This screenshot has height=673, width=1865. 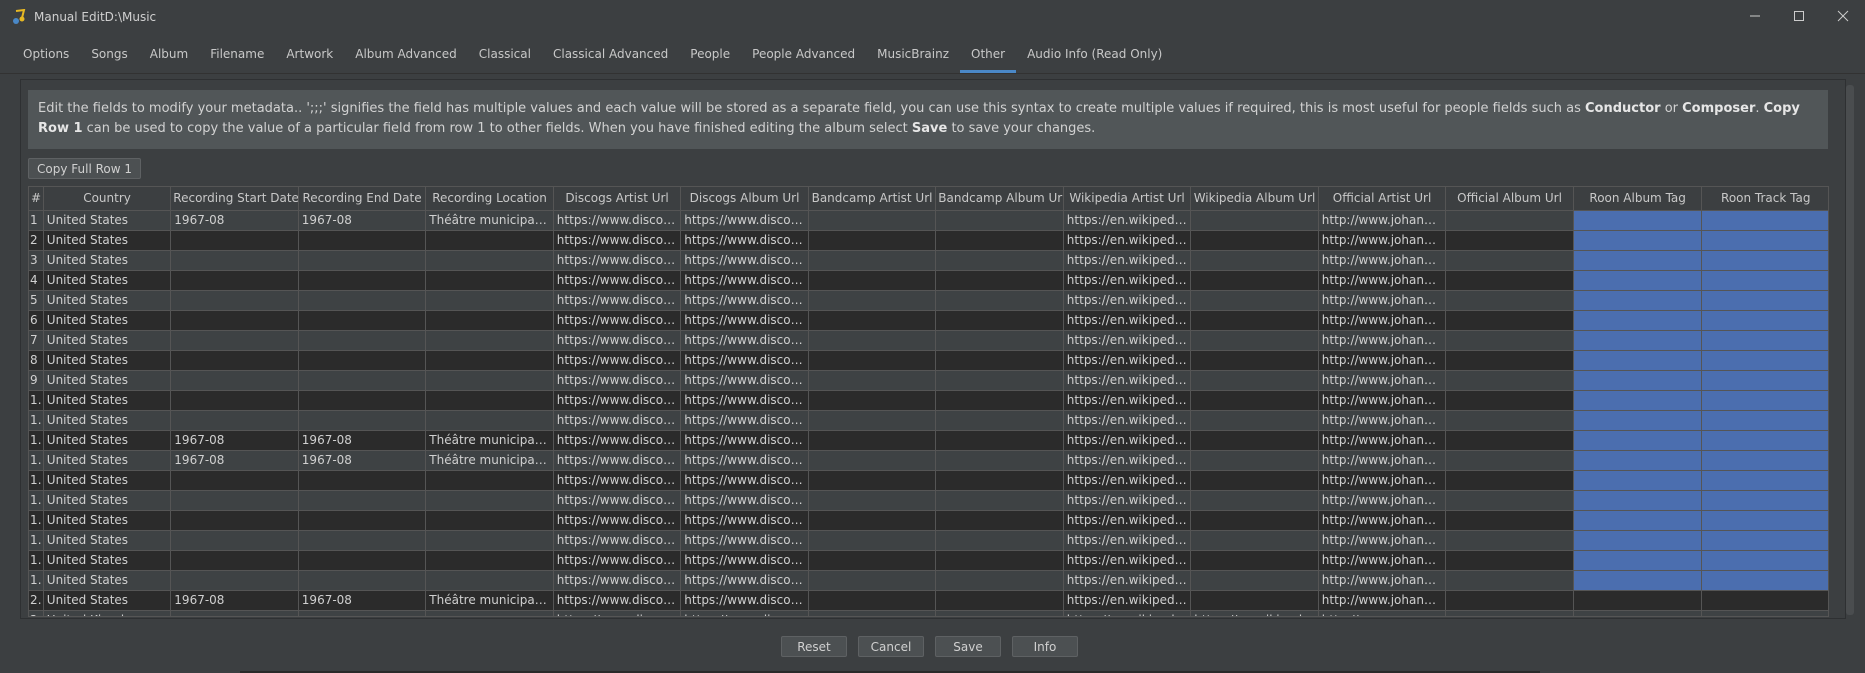 I want to click on tab-classical-advanced: Classical Advanced, so click(x=610, y=60).